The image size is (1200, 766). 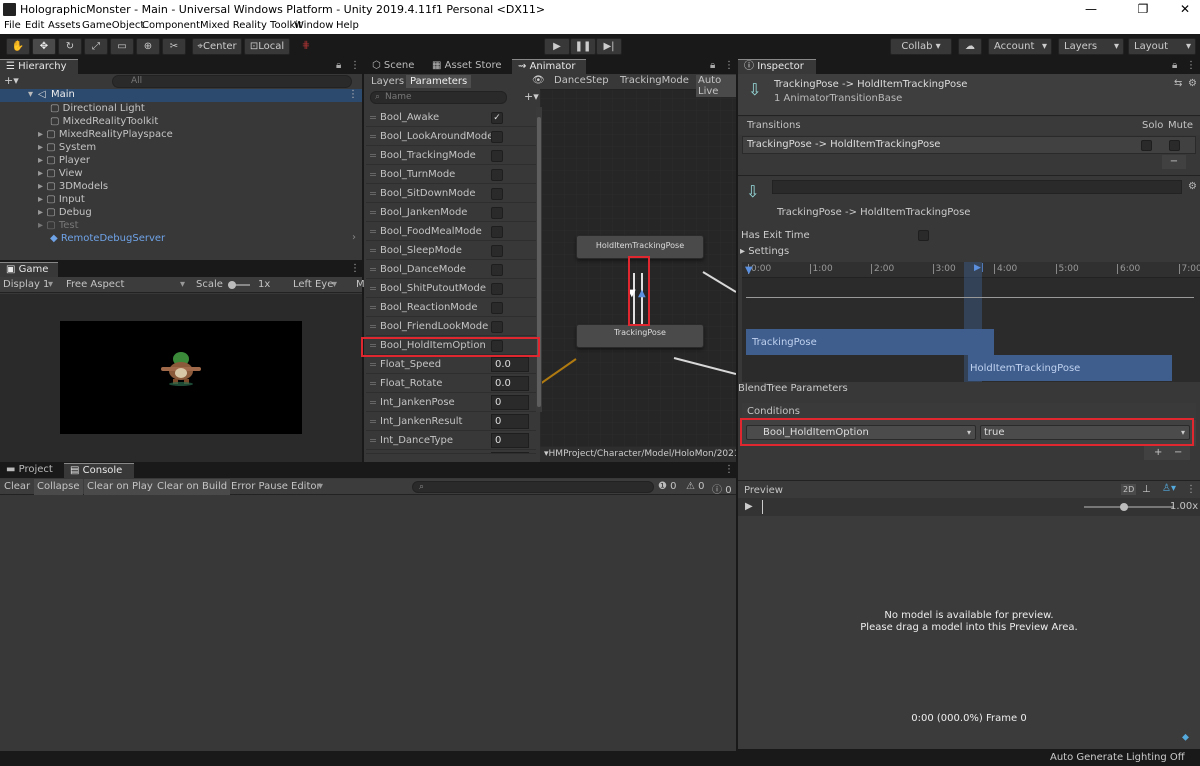 What do you see at coordinates (531, 96) in the screenshot?
I see `add-parameter-button: +▾` at bounding box center [531, 96].